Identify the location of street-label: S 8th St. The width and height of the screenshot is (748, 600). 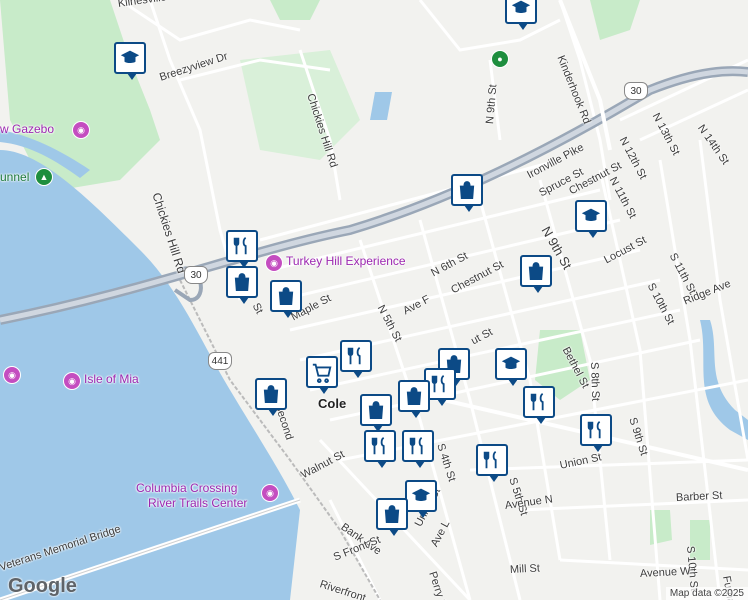
(595, 381).